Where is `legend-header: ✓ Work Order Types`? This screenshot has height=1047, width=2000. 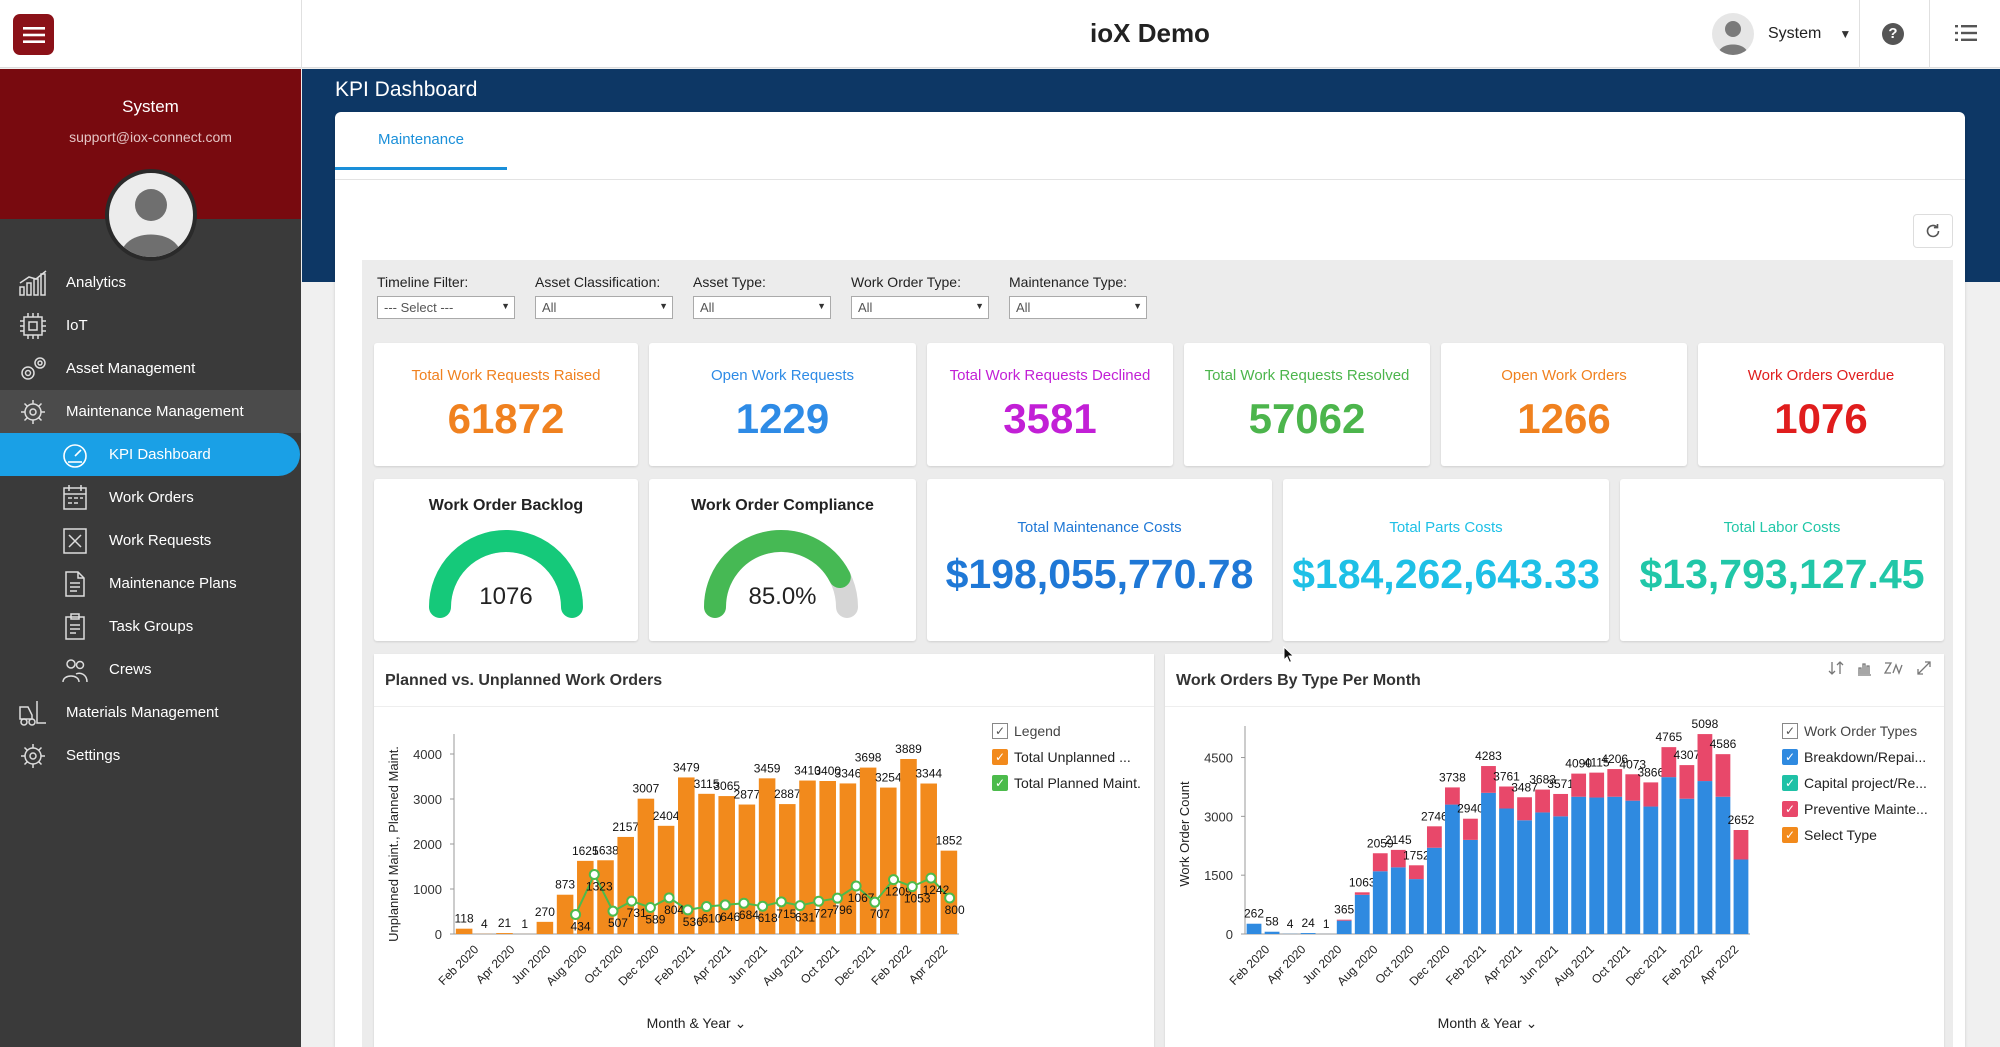 legend-header: ✓ Work Order Types is located at coordinates (1855, 731).